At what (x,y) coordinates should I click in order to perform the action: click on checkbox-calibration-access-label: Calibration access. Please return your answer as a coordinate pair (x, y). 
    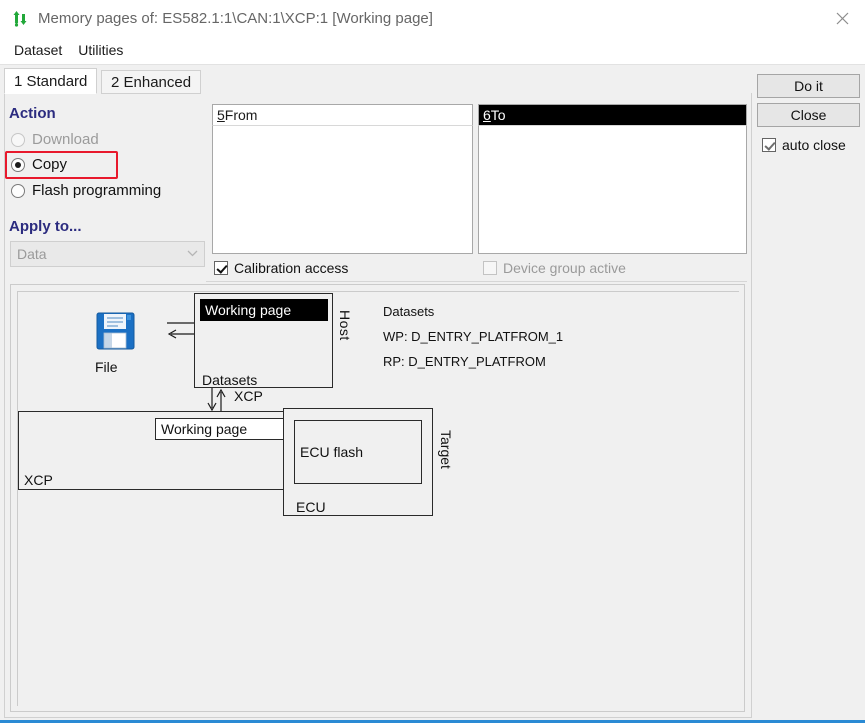
    Looking at the image, I should click on (291, 268).